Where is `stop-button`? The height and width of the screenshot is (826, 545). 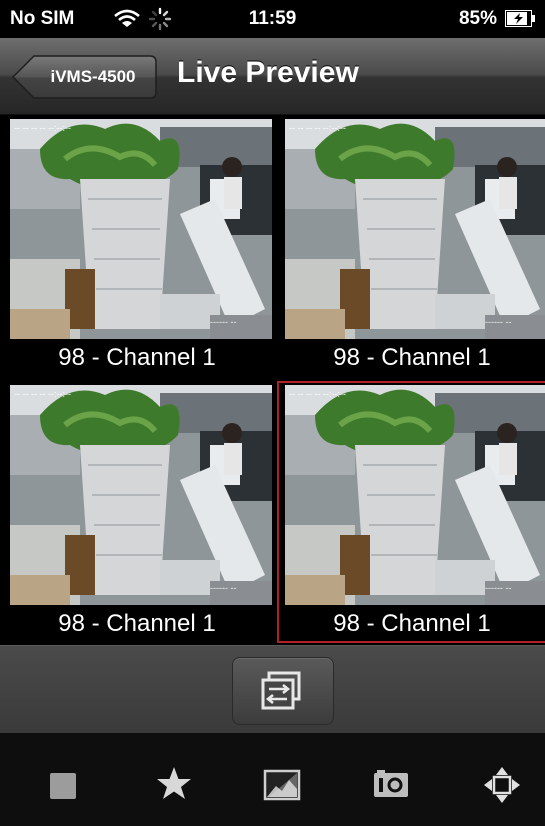
stop-button is located at coordinates (72, 783).